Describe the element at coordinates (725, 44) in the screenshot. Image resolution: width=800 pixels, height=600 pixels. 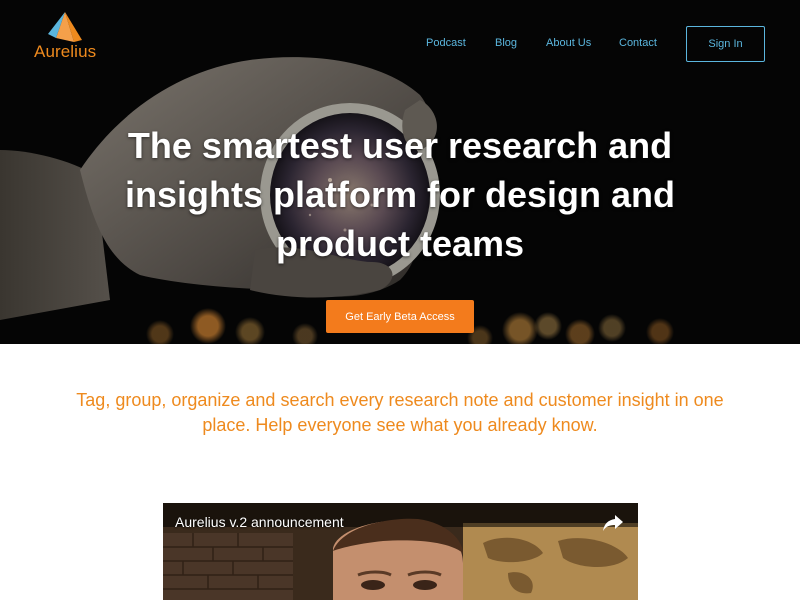
I see `sign-in-button: Sign In` at that location.